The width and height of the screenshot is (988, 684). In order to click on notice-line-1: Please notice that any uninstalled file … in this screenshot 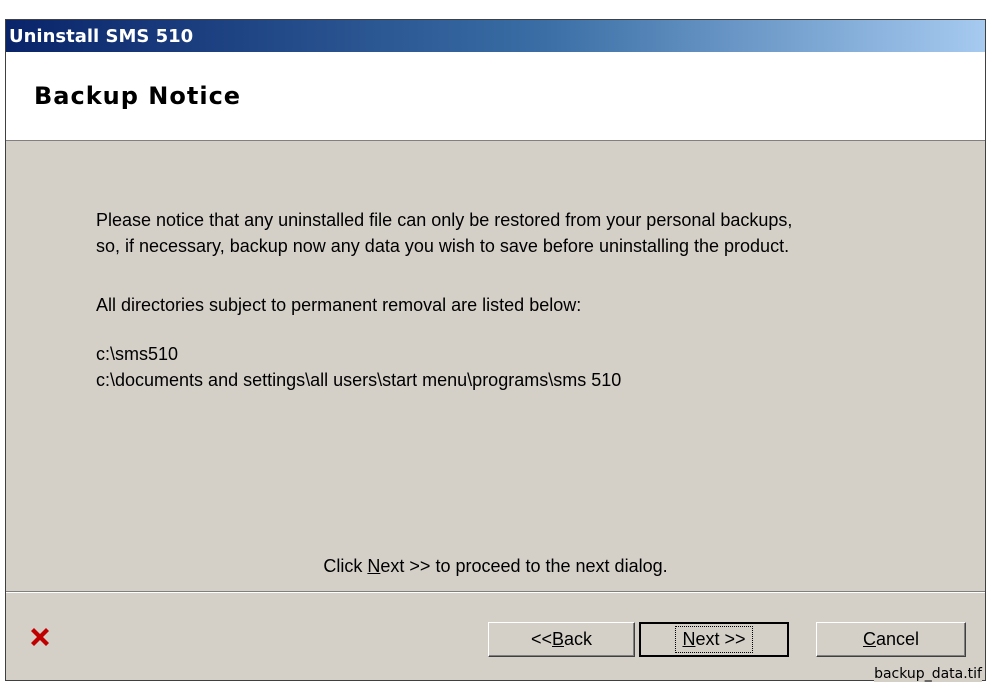, I will do `click(444, 220)`.